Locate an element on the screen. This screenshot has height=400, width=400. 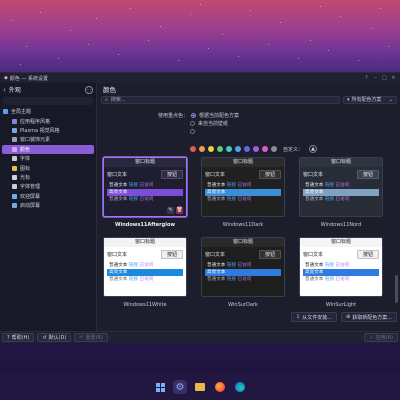
cursor-icon is located at coordinates (14, 177).